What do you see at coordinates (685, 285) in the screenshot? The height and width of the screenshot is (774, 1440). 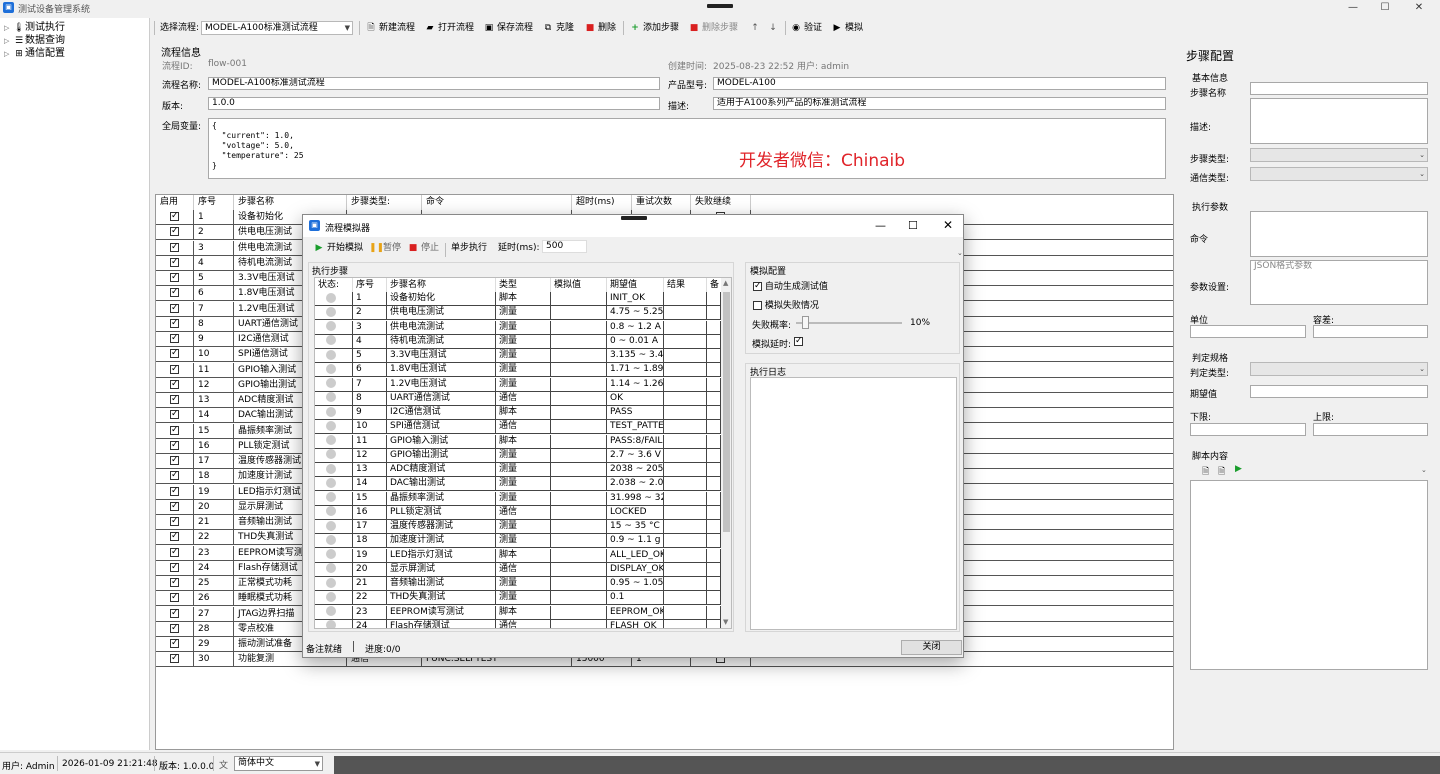 I see `sim-col-result: 结果` at bounding box center [685, 285].